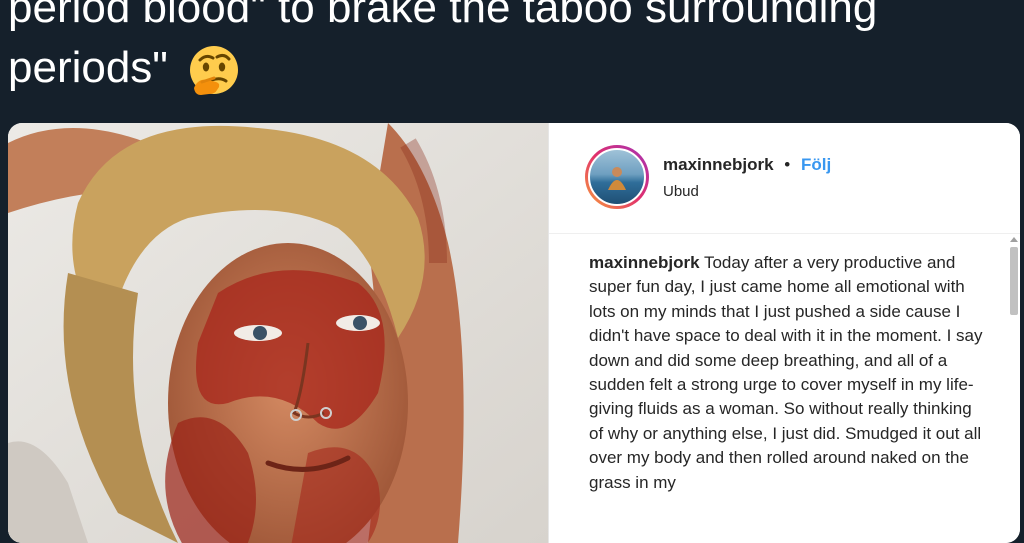 The image size is (1024, 543). I want to click on post-header: maxinnebjork • Följ Ubud, so click(784, 178).